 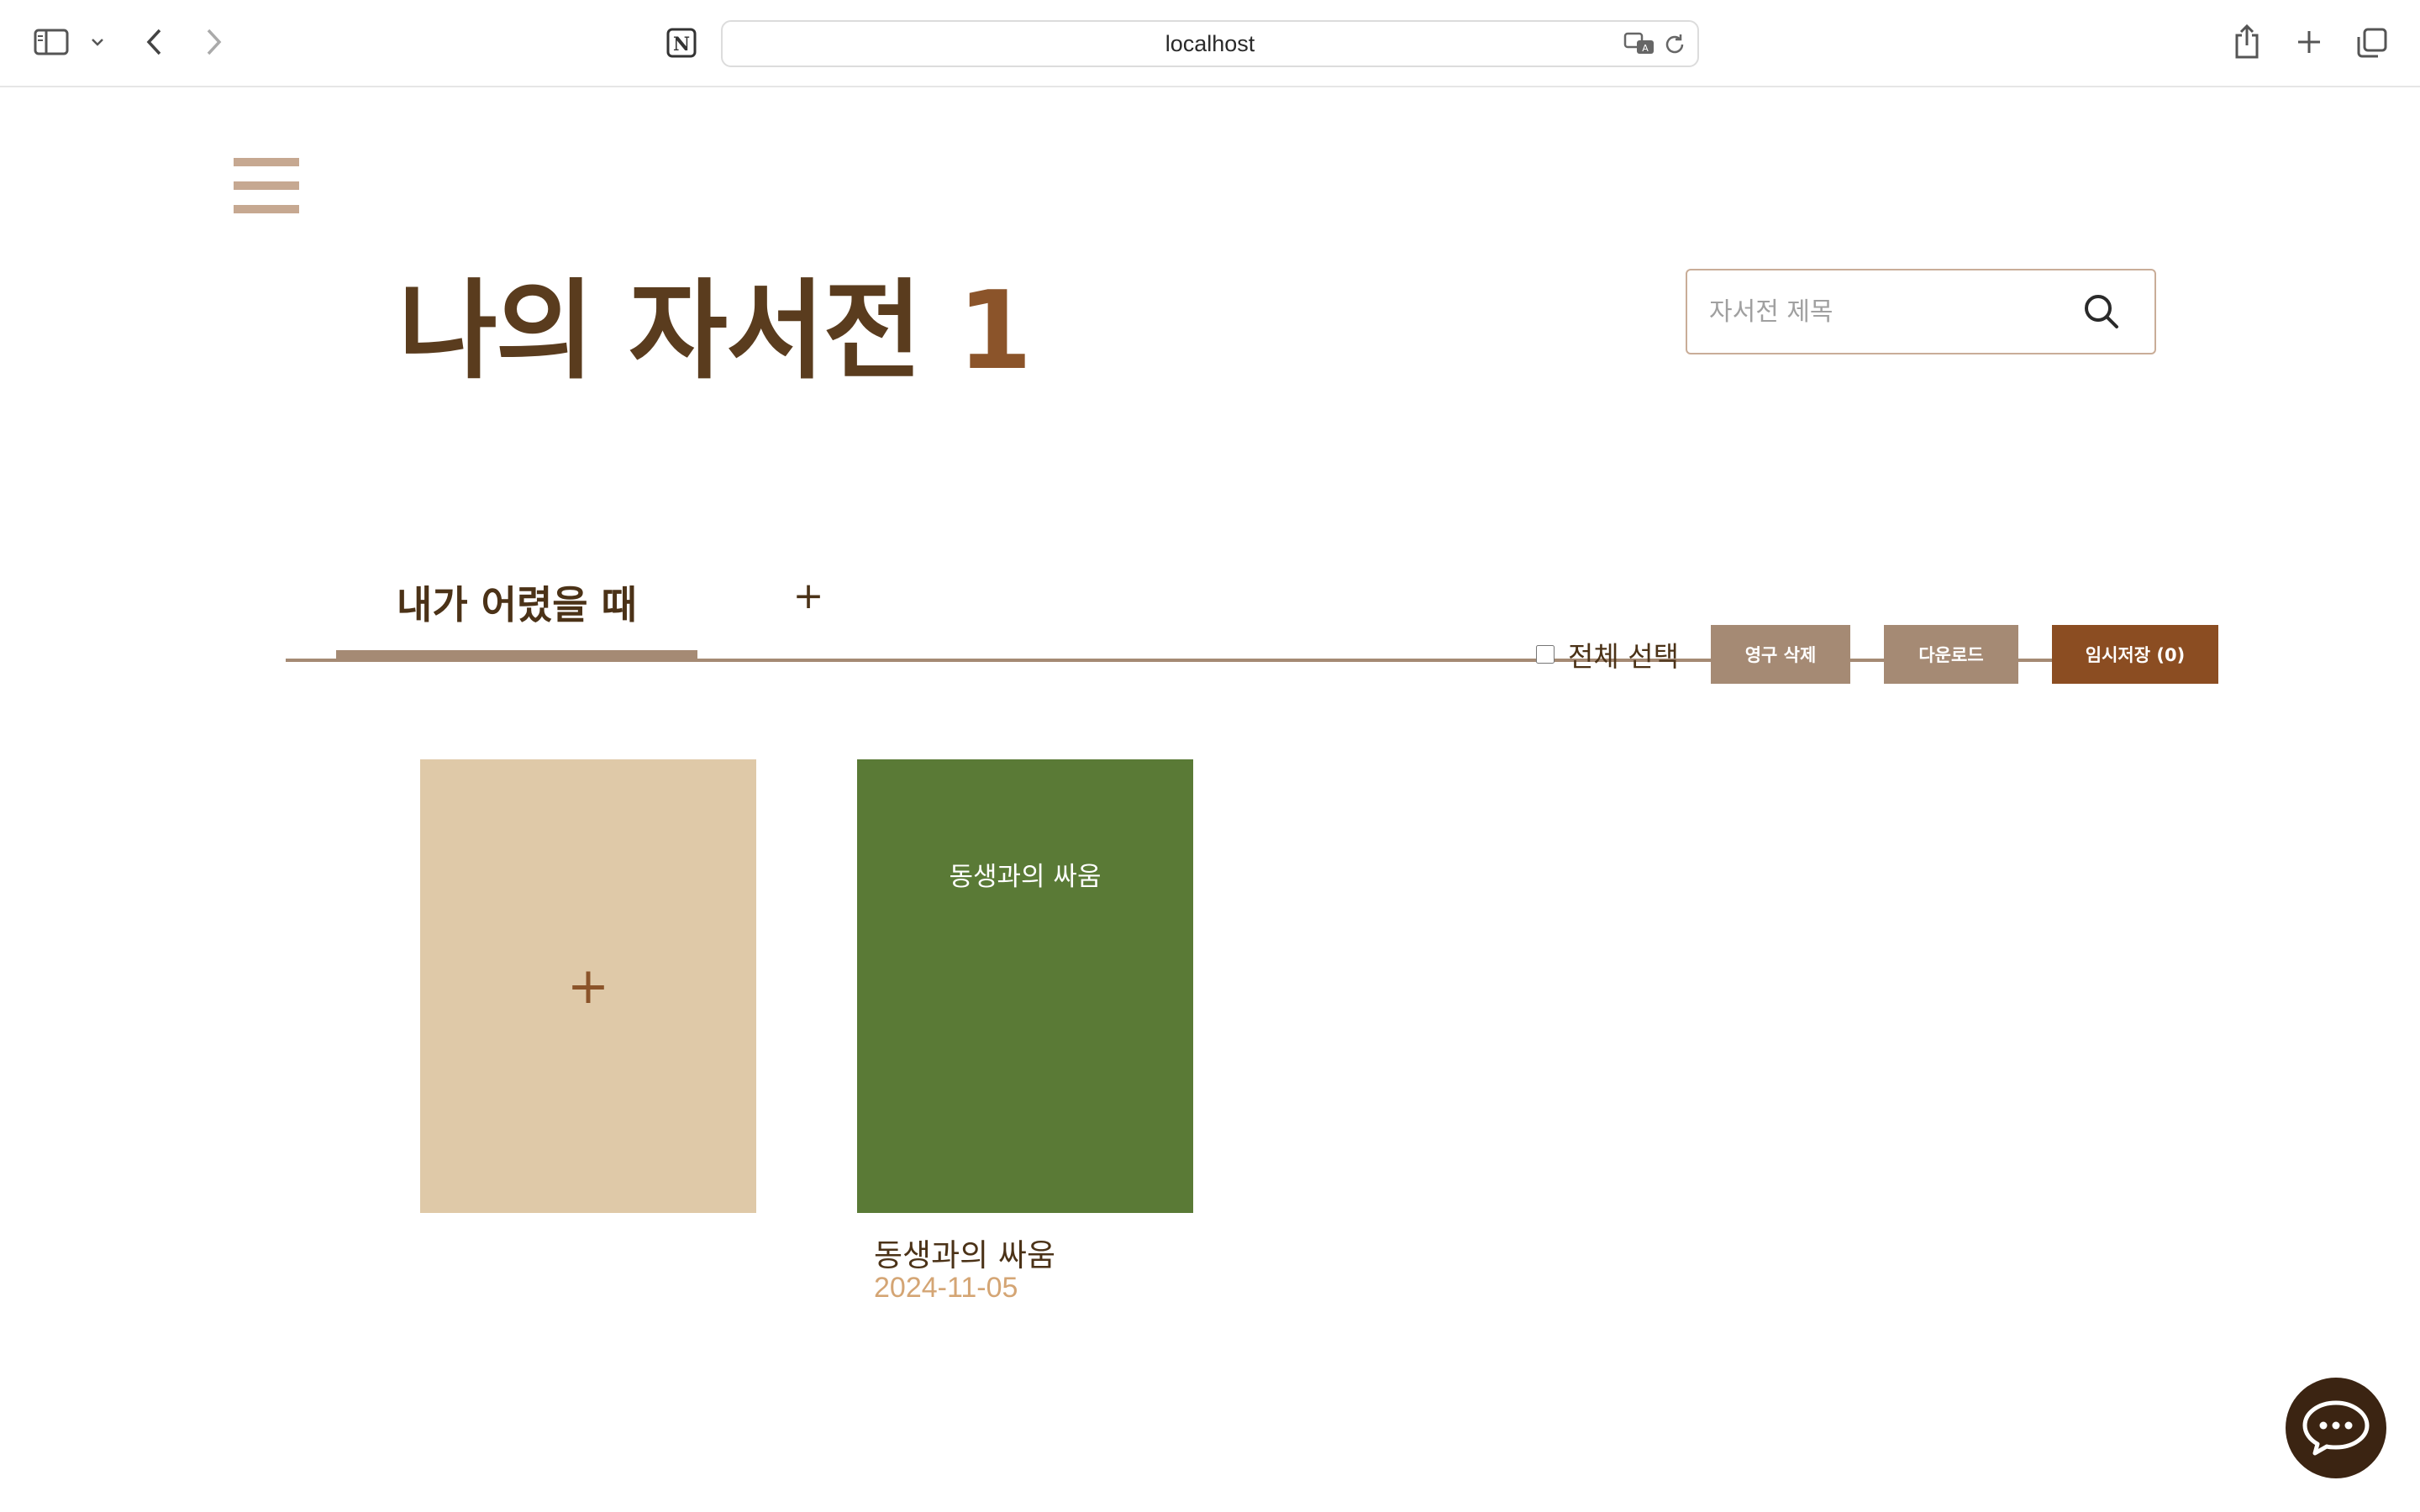 I want to click on tab-active-indicator, so click(x=516, y=654).